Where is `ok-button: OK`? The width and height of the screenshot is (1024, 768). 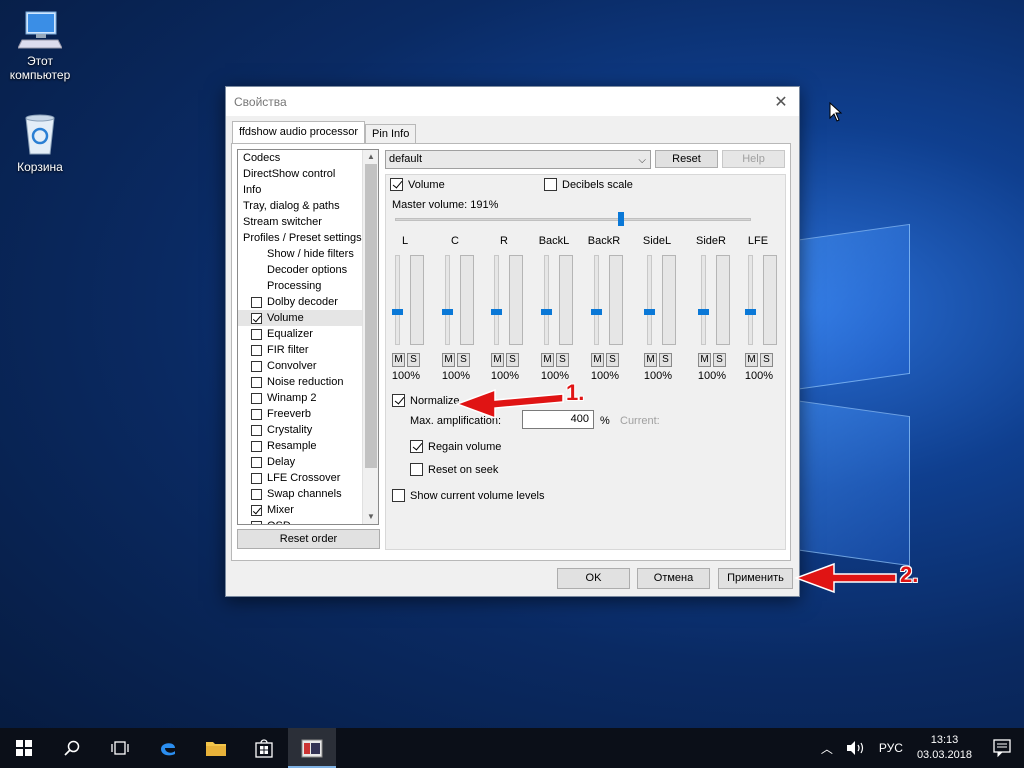 ok-button: OK is located at coordinates (593, 578).